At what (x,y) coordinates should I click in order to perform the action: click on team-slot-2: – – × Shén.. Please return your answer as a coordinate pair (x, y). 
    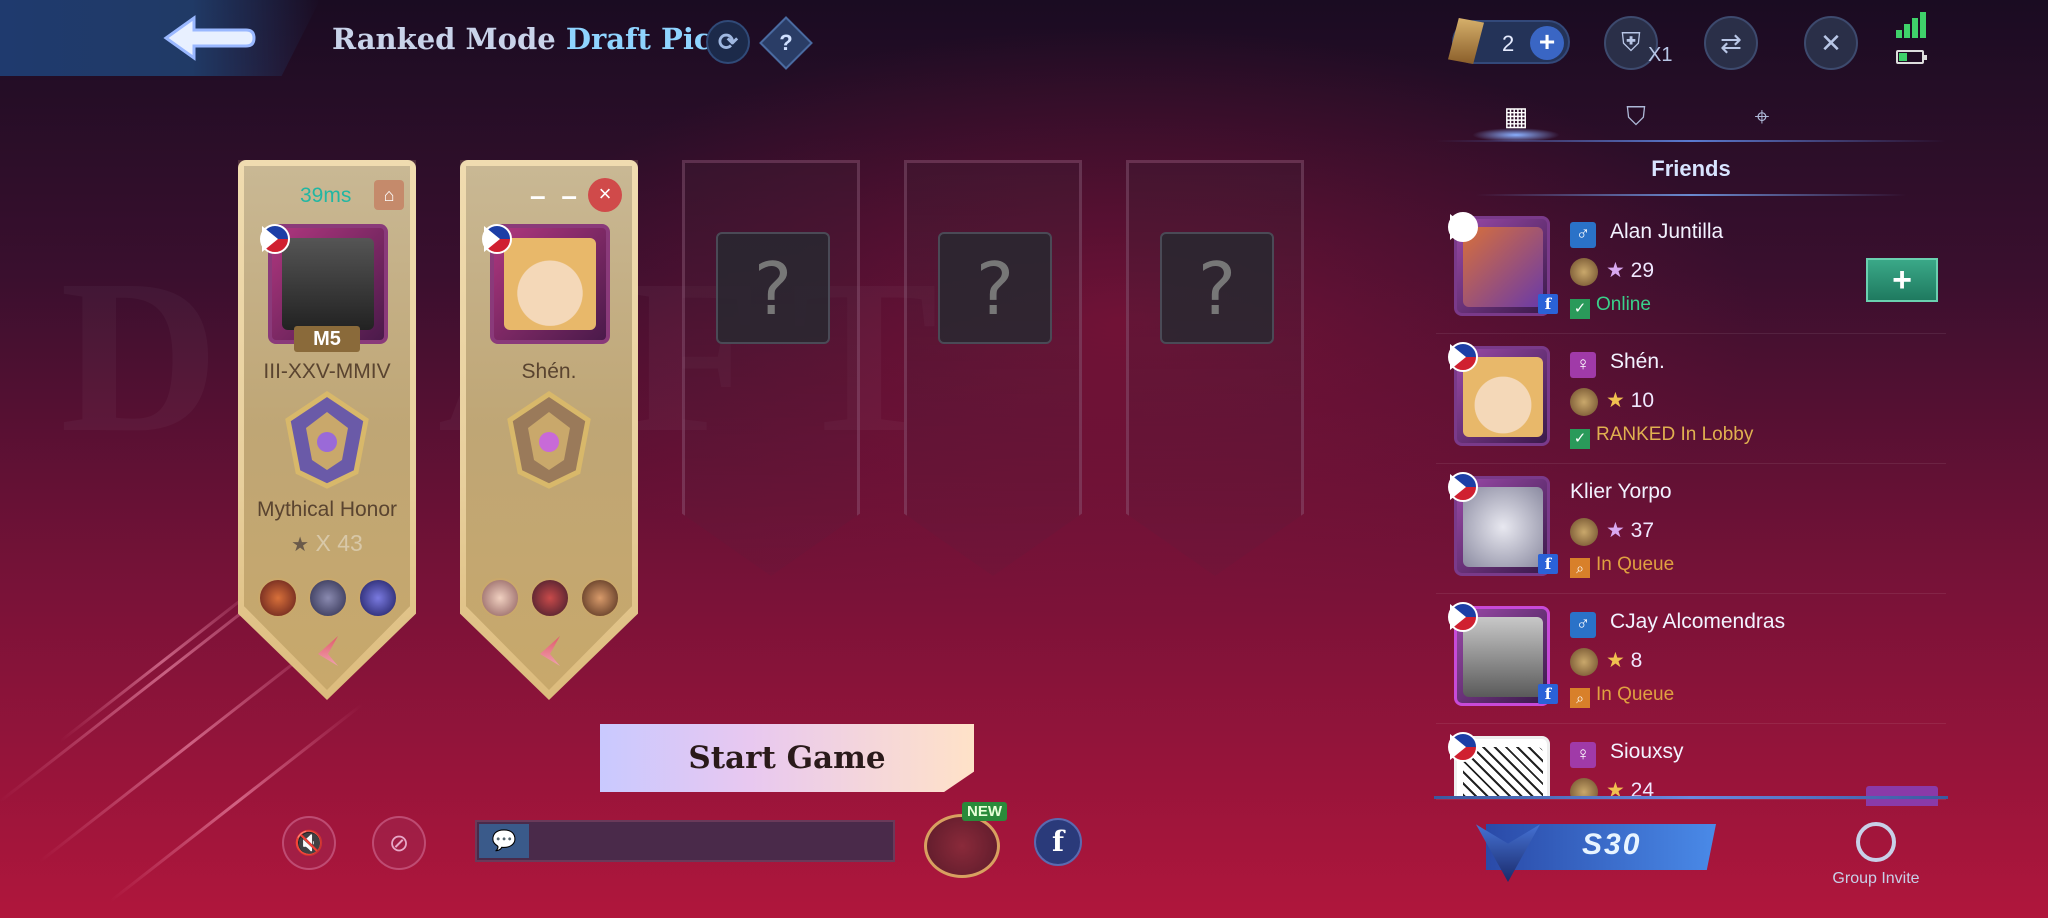
    Looking at the image, I should click on (549, 430).